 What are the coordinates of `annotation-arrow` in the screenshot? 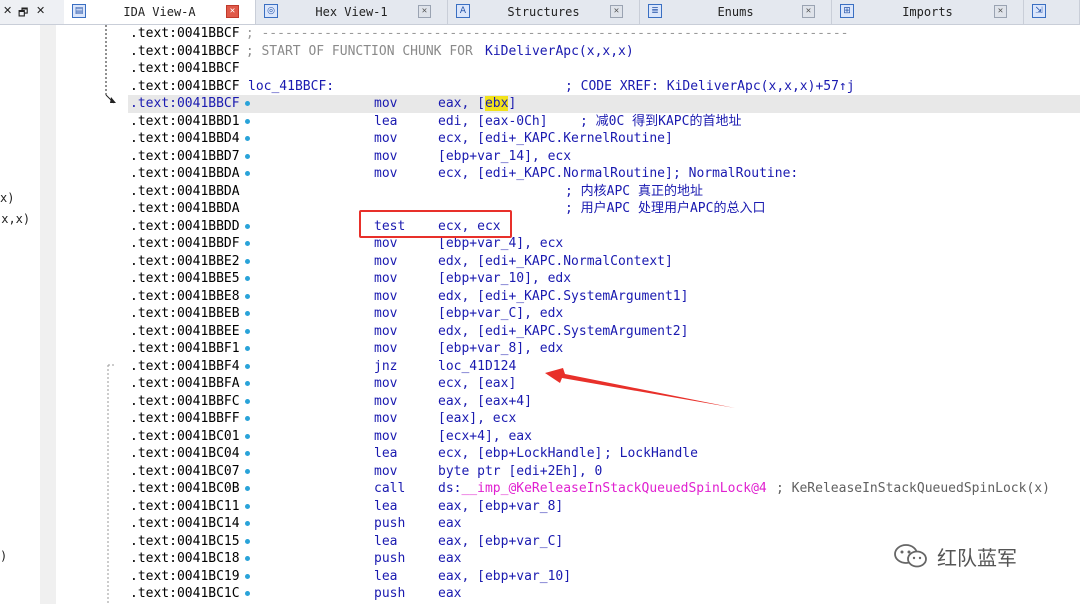 It's located at (640, 388).